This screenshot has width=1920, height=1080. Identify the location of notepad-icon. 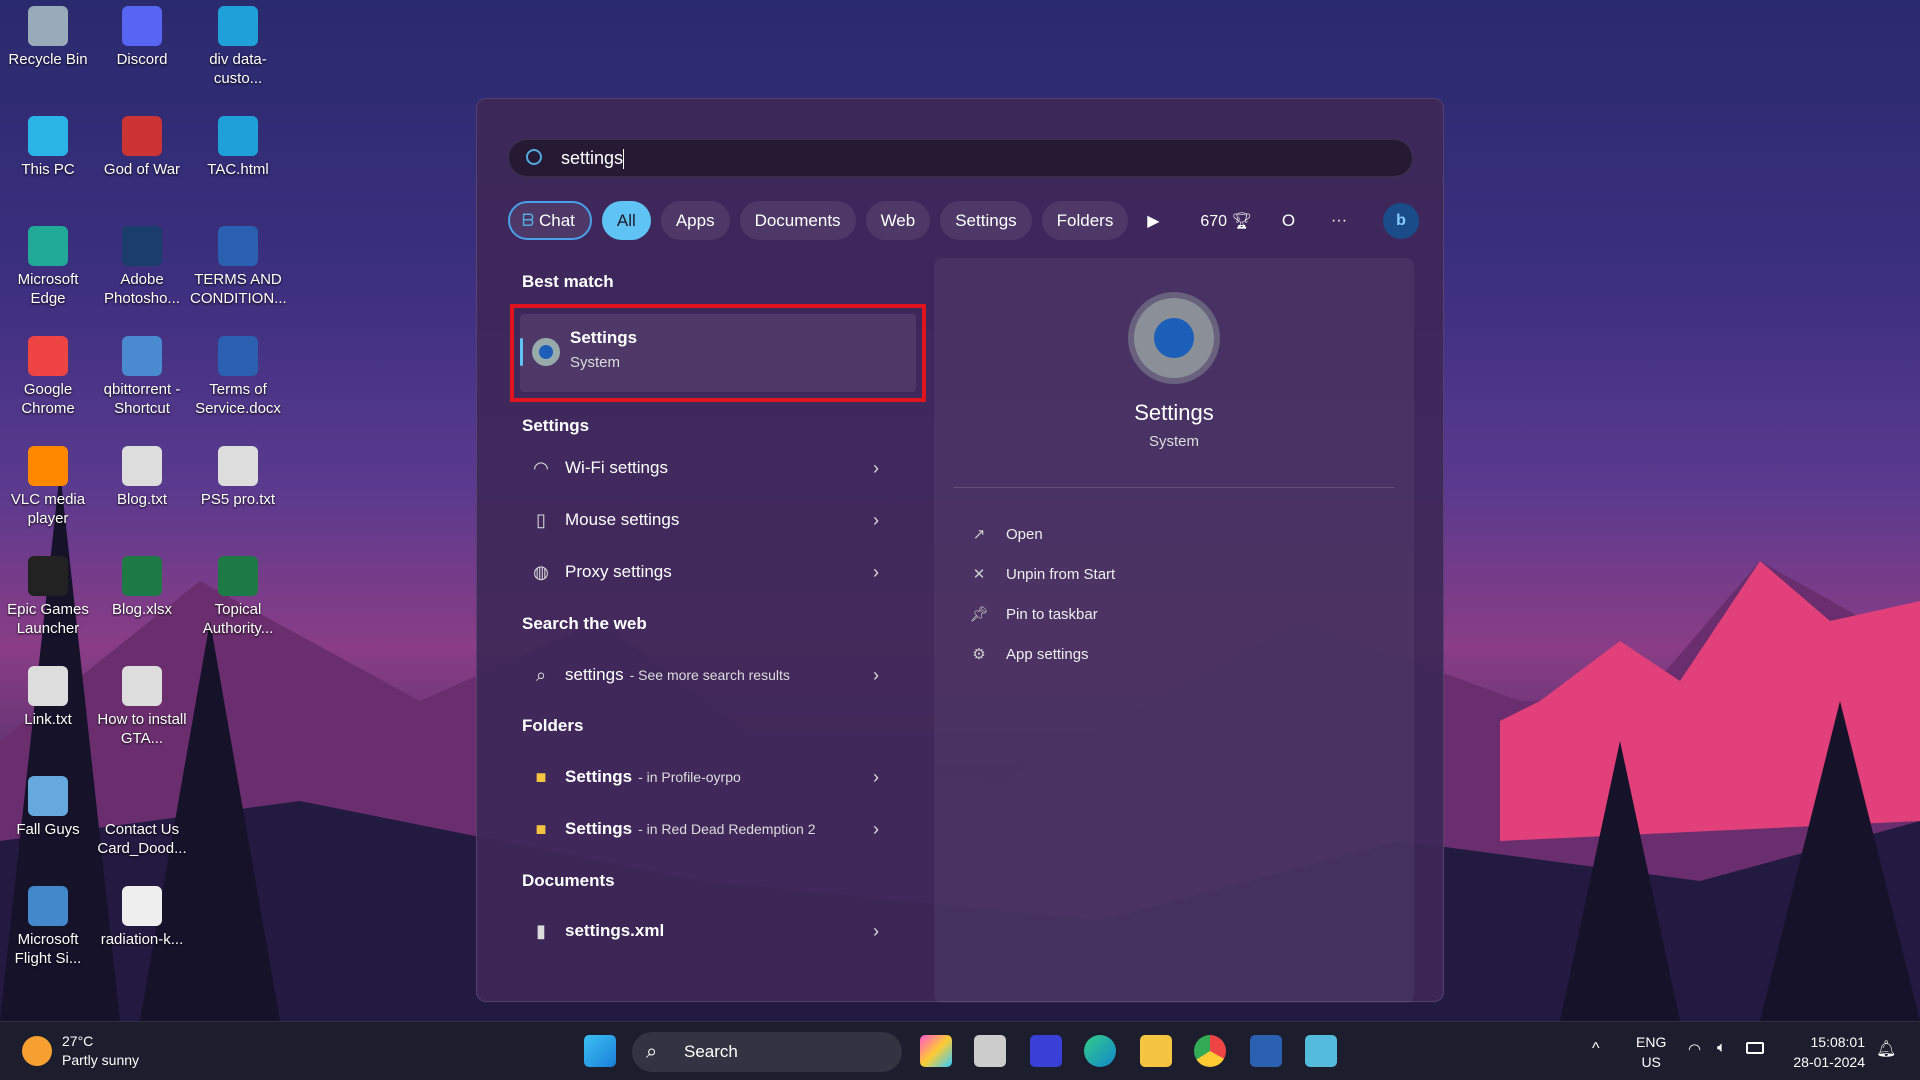
(1321, 1051).